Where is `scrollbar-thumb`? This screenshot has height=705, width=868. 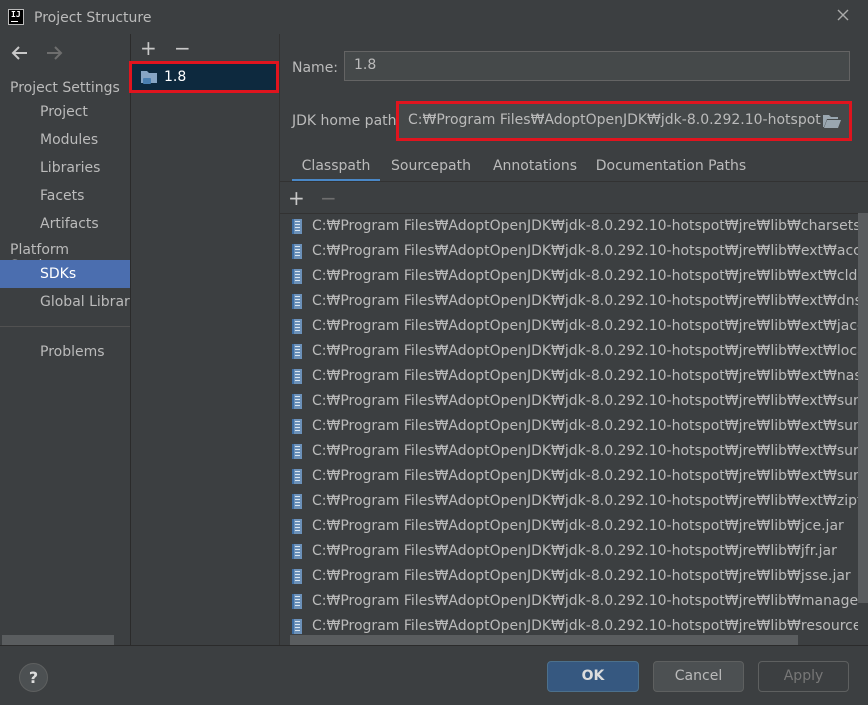 scrollbar-thumb is located at coordinates (863, 408).